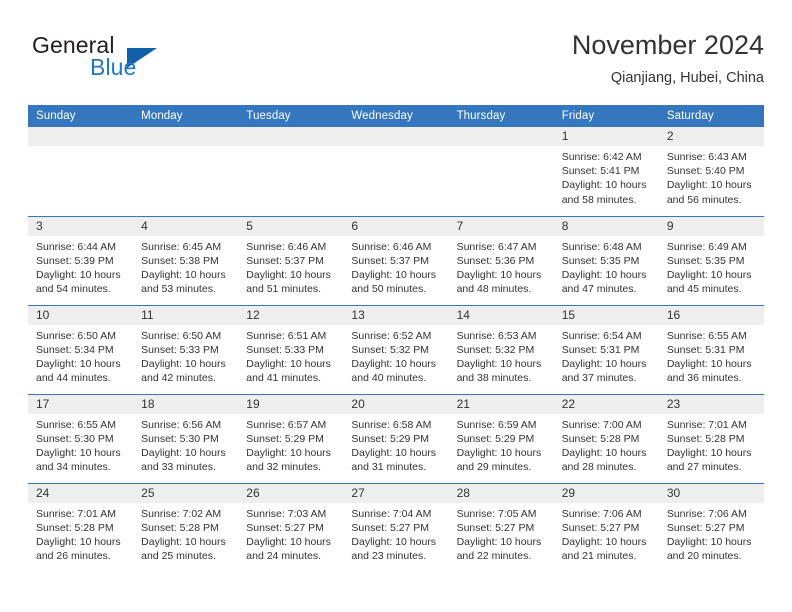 The width and height of the screenshot is (792, 612). Describe the element at coordinates (389, 378) in the screenshot. I see `daylight-duration-line2: and 40 minutes.` at that location.